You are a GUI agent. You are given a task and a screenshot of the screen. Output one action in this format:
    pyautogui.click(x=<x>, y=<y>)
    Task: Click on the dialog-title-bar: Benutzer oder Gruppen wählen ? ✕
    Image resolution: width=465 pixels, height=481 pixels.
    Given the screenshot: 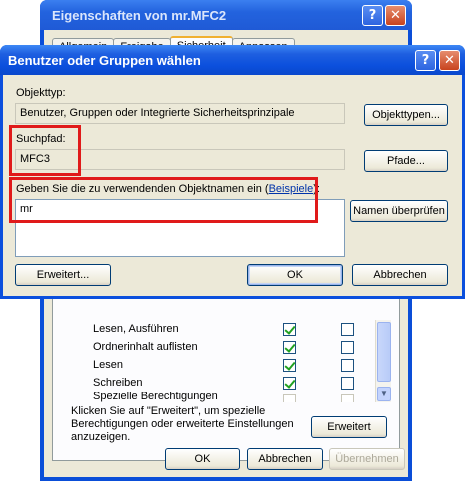 What is the action you would take?
    pyautogui.click(x=232, y=60)
    